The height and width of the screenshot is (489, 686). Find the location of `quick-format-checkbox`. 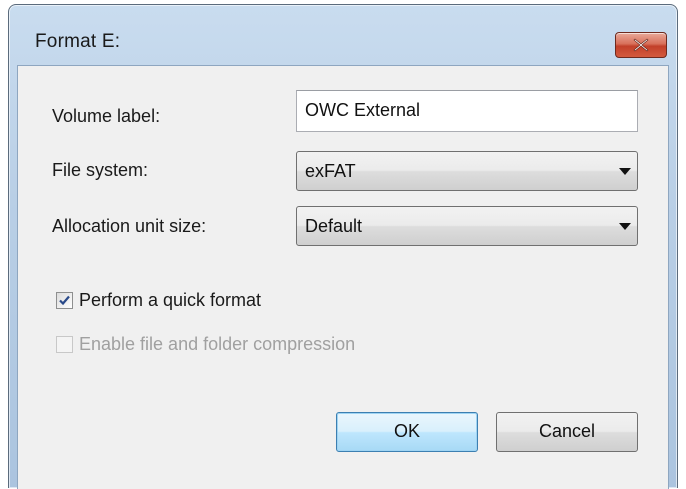

quick-format-checkbox is located at coordinates (64, 300).